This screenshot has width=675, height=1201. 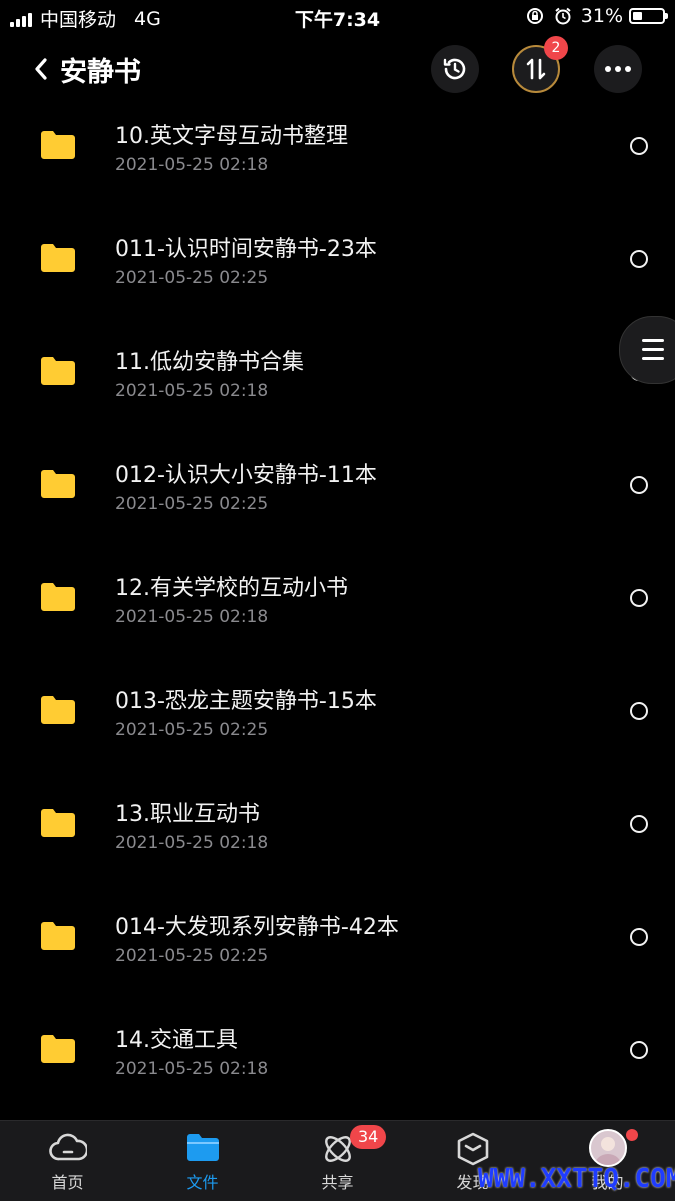 What do you see at coordinates (337, 372) in the screenshot?
I see `list-item: 11.低幼安静书合集 2021-05-25 02:18` at bounding box center [337, 372].